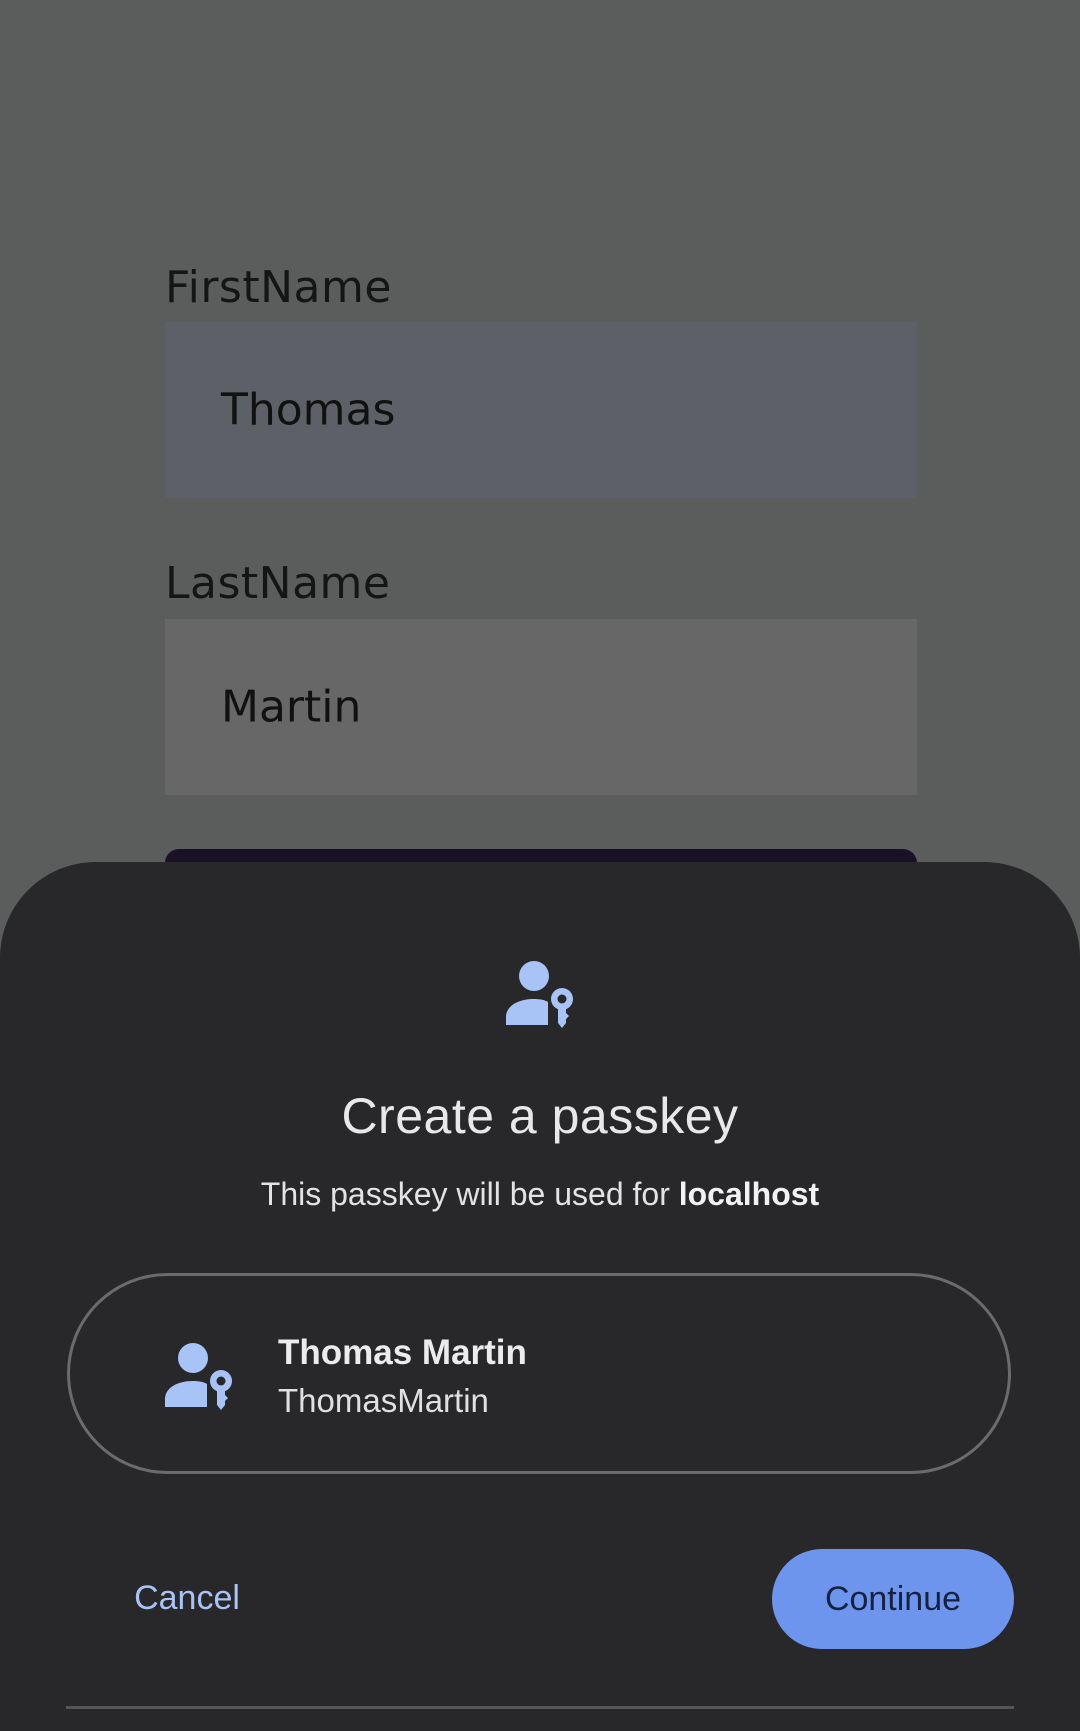  I want to click on sheet-subtitle: This passkey will be used for localhost, so click(540, 1194).